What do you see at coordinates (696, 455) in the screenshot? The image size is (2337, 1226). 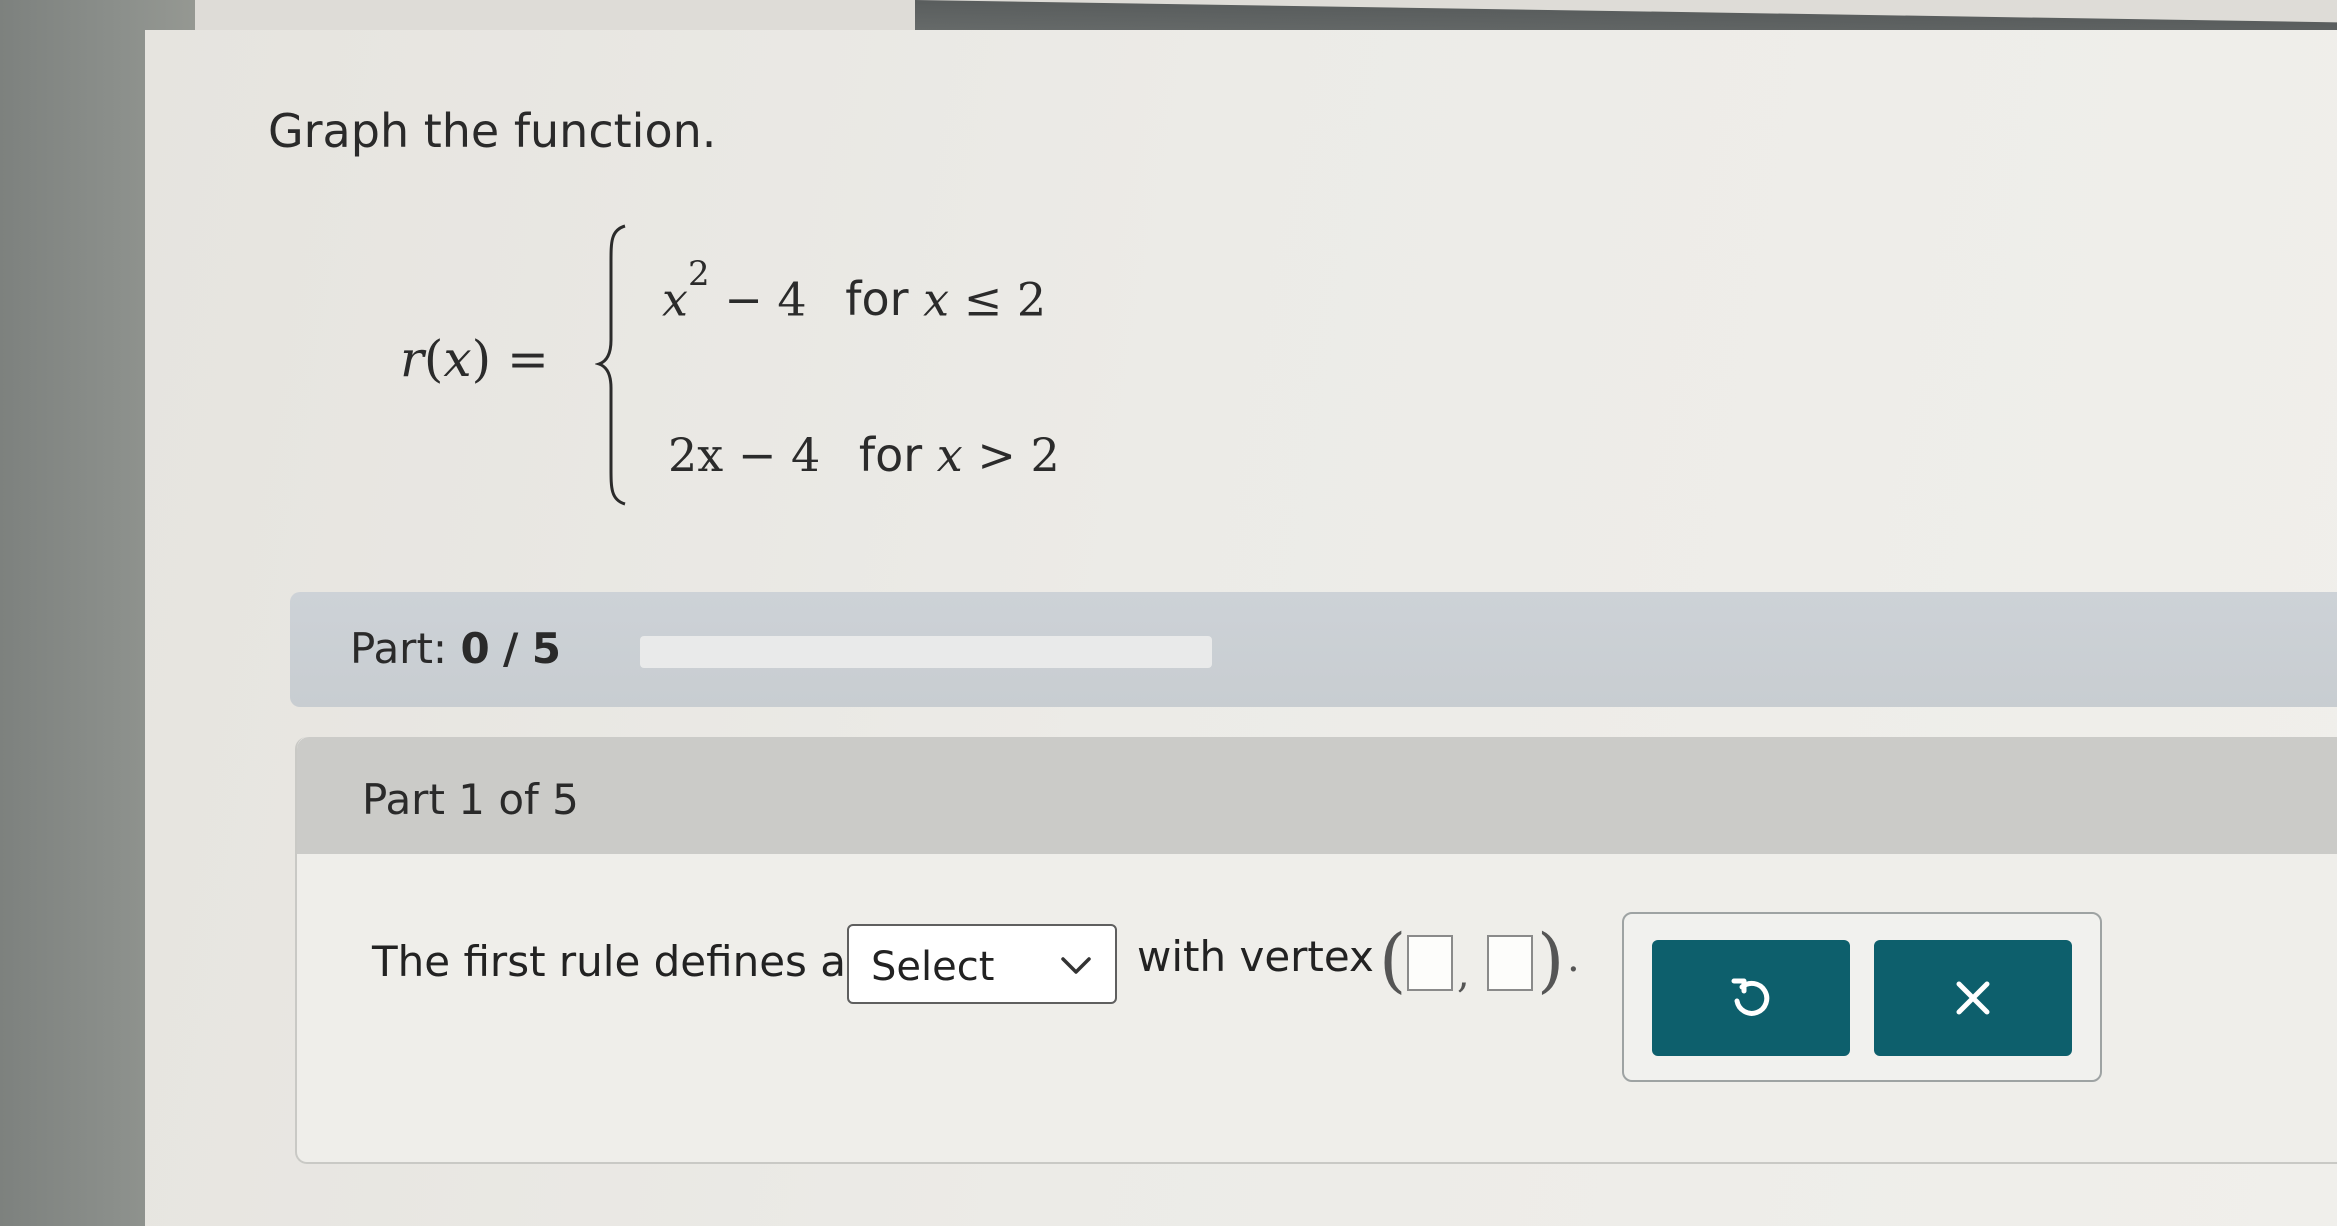 I see `case-2-base: 2x` at bounding box center [696, 455].